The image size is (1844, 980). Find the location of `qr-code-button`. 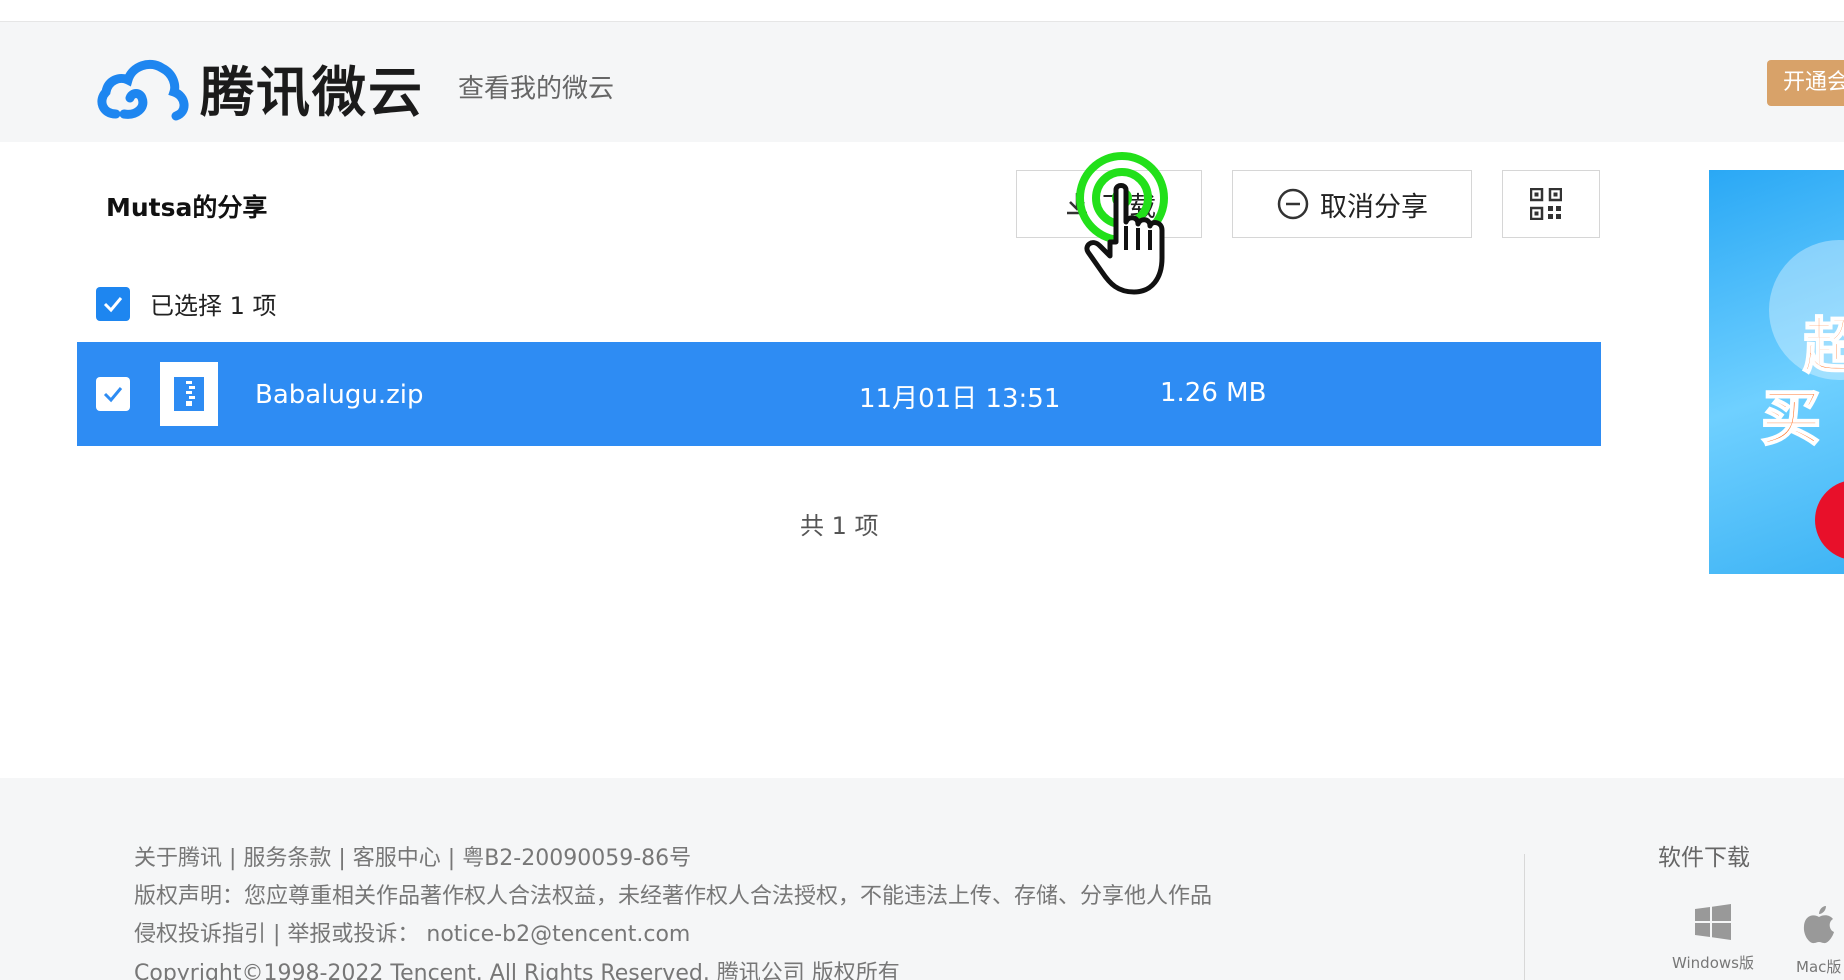

qr-code-button is located at coordinates (1551, 204).